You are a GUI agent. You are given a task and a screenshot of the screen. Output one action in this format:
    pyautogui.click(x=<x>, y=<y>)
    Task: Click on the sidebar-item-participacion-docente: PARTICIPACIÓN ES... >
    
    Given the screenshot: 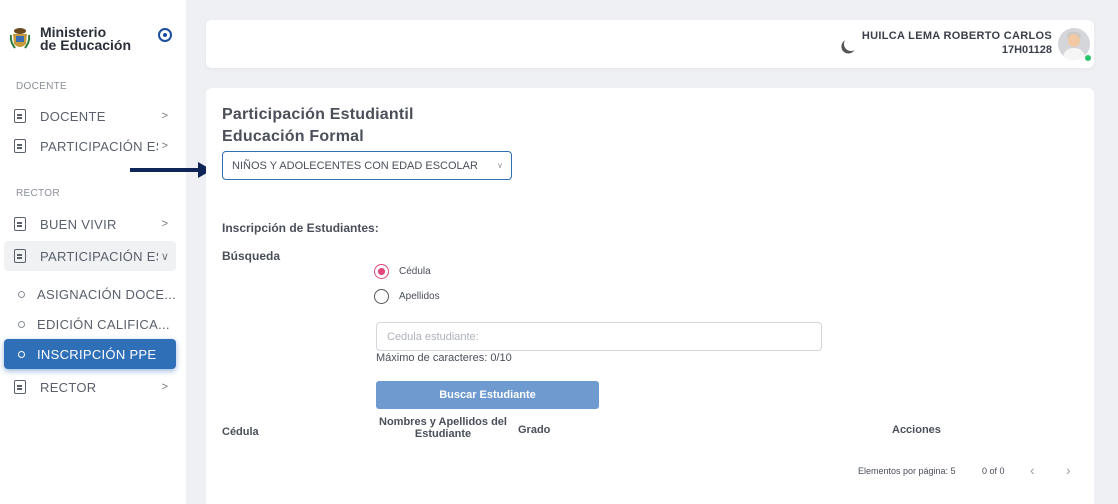 What is the action you would take?
    pyautogui.click(x=90, y=146)
    